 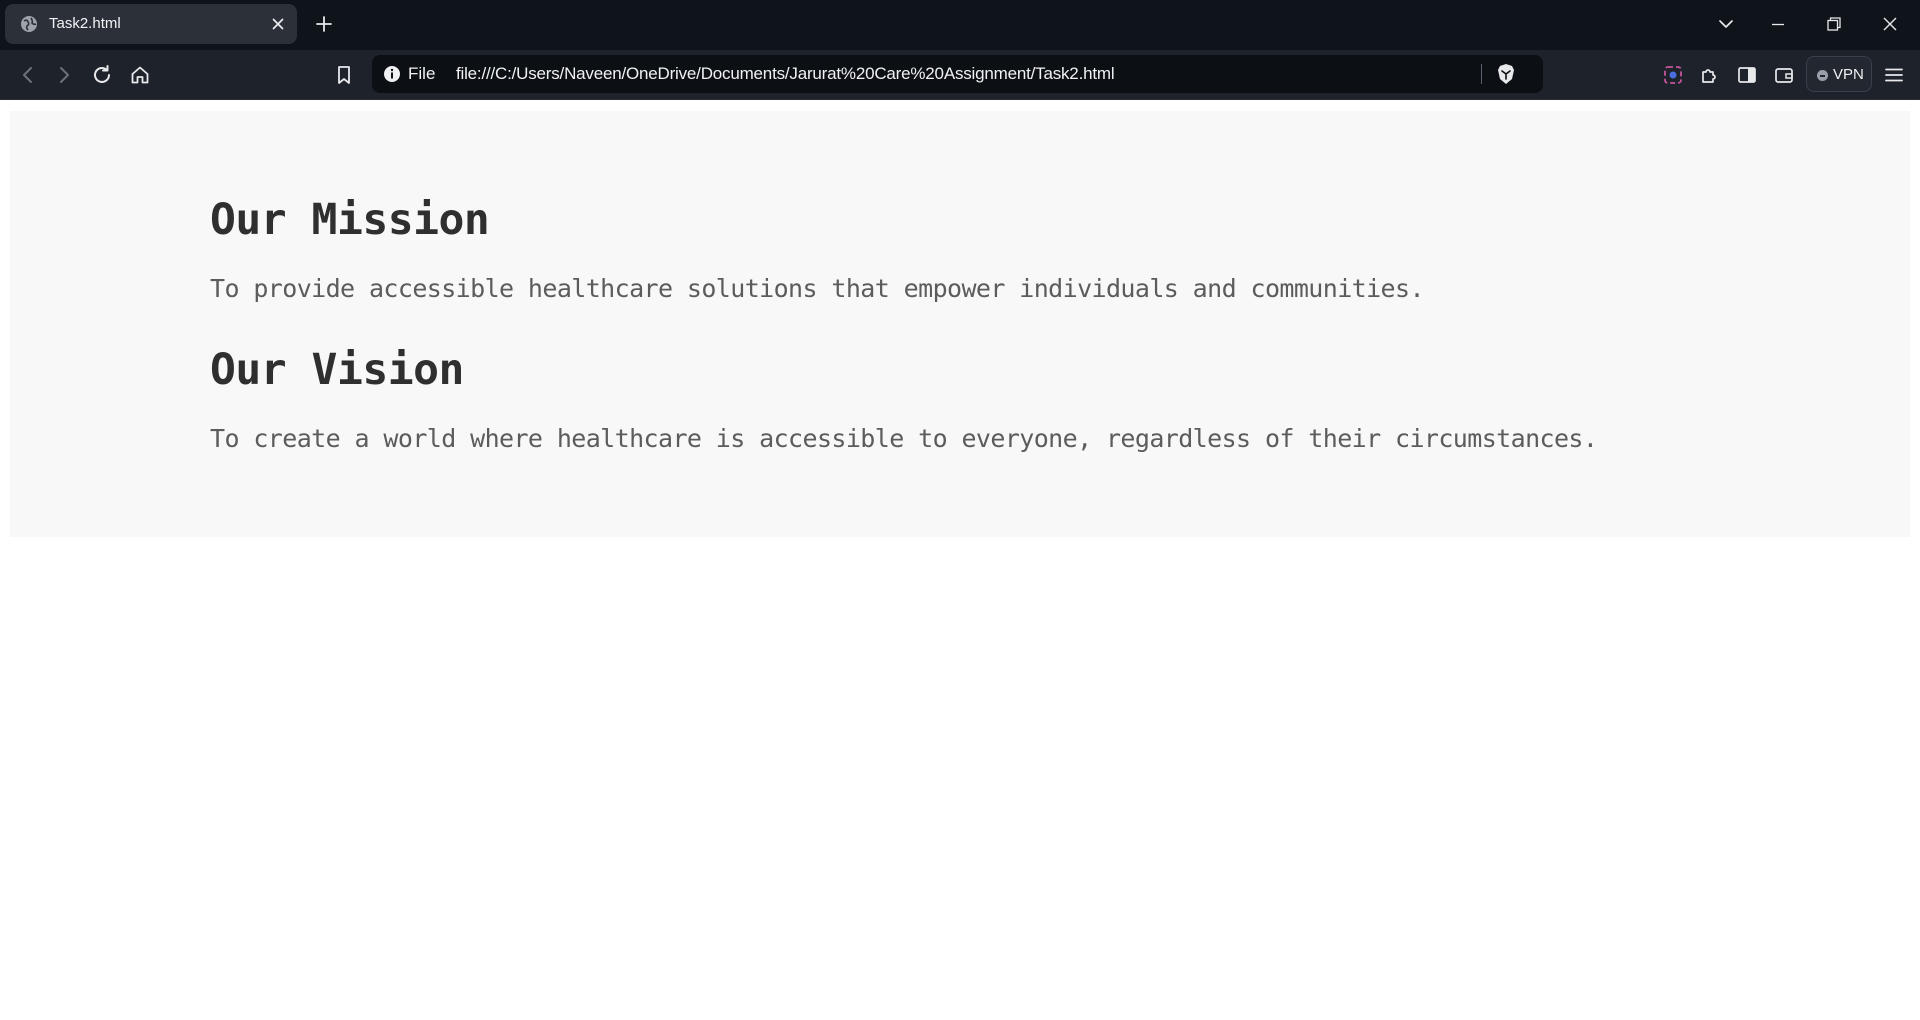 What do you see at coordinates (1834, 24) in the screenshot?
I see `restore-icon` at bounding box center [1834, 24].